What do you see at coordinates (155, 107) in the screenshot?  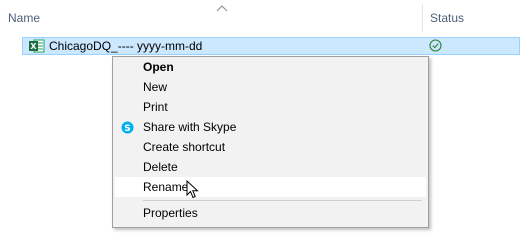 I see `menu-item-label: Print` at bounding box center [155, 107].